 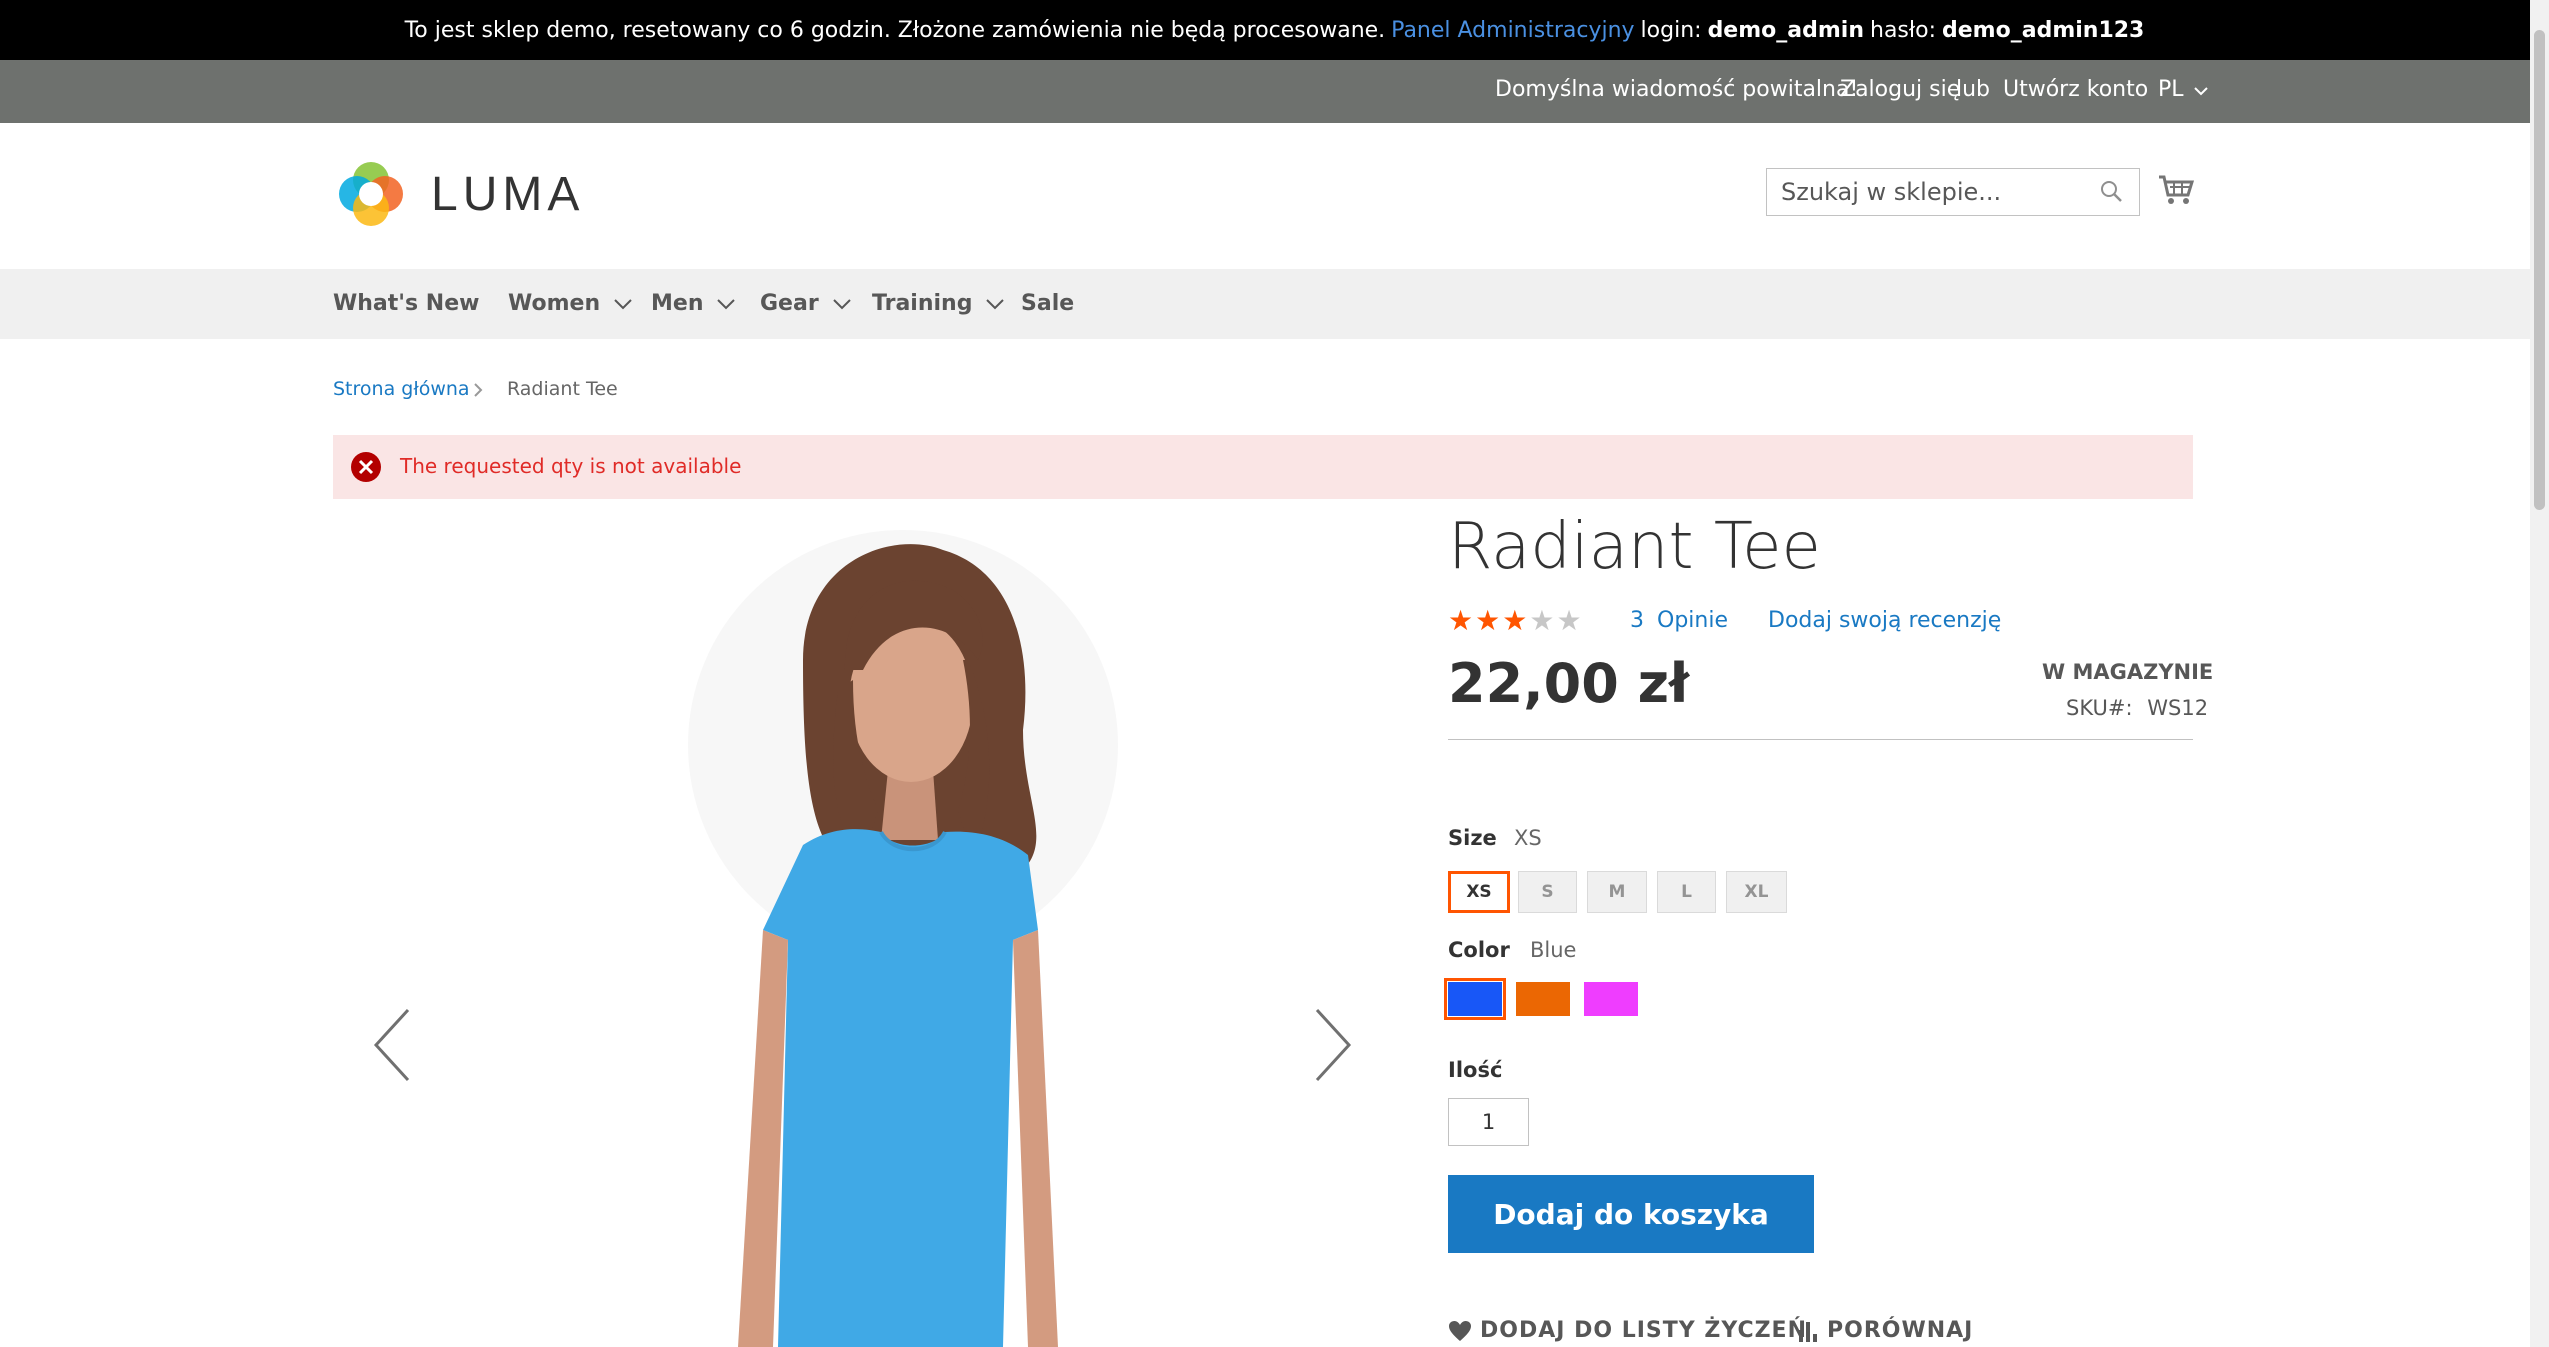 I want to click on nav-item-label: Training, so click(x=922, y=303).